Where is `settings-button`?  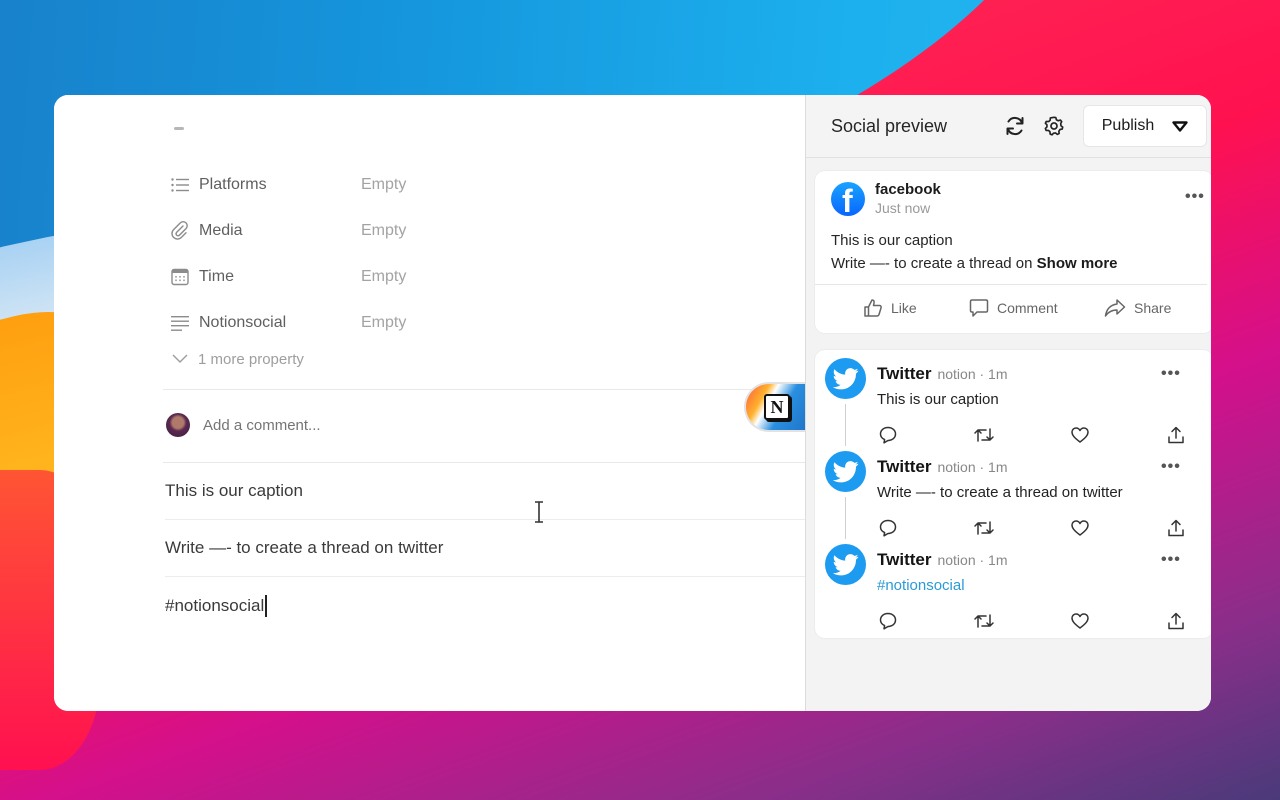
settings-button is located at coordinates (1054, 126).